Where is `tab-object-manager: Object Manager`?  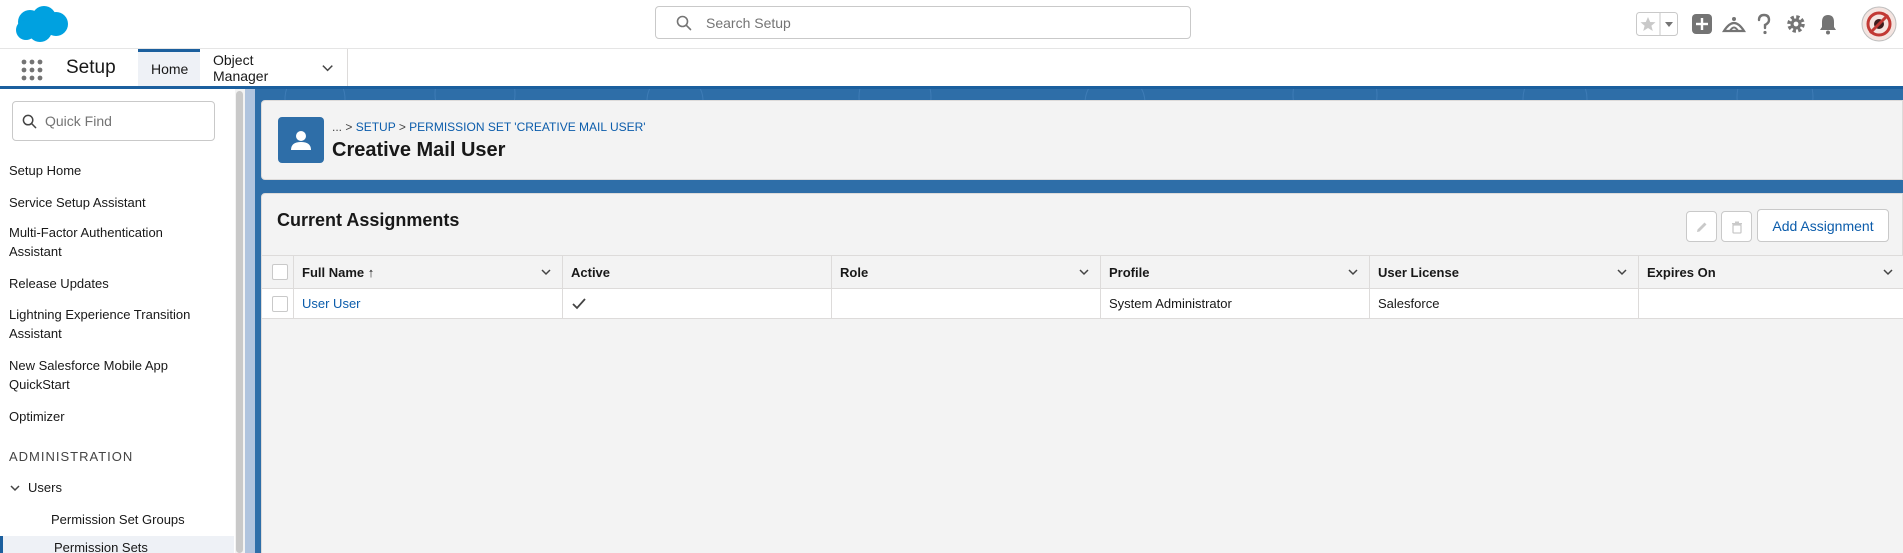
tab-object-manager: Object Manager is located at coordinates (274, 67).